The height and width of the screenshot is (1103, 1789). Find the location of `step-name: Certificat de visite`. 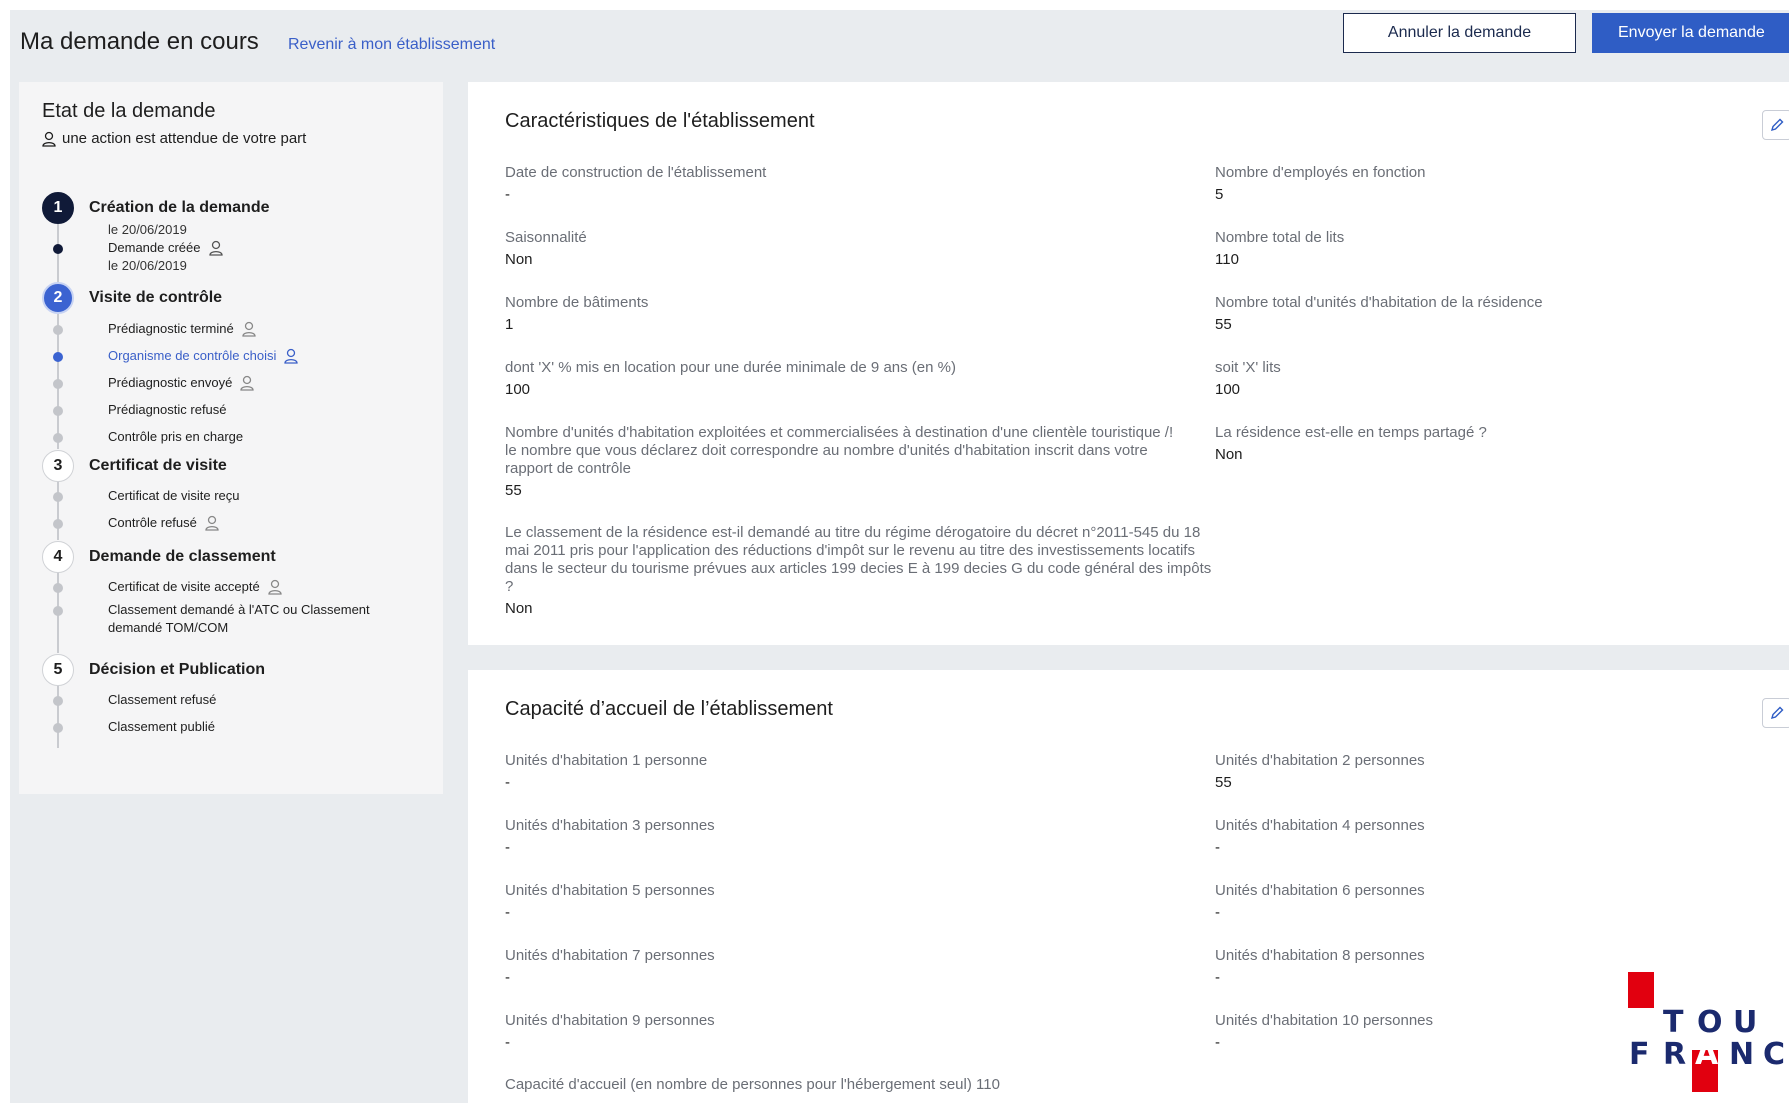

step-name: Certificat de visite is located at coordinates (158, 465).